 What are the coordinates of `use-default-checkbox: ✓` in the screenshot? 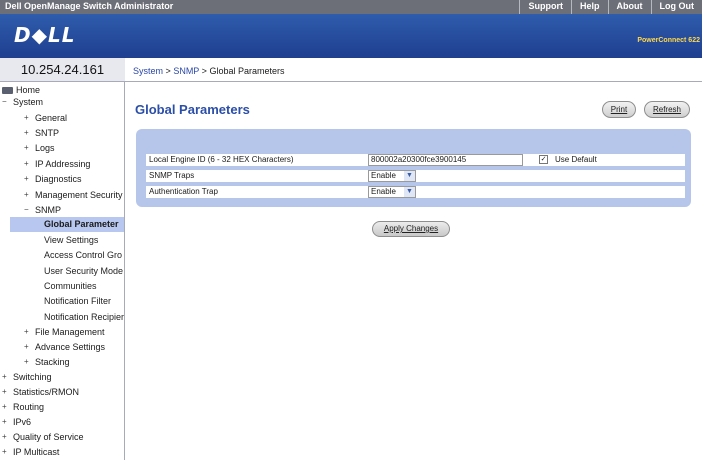 It's located at (543, 159).